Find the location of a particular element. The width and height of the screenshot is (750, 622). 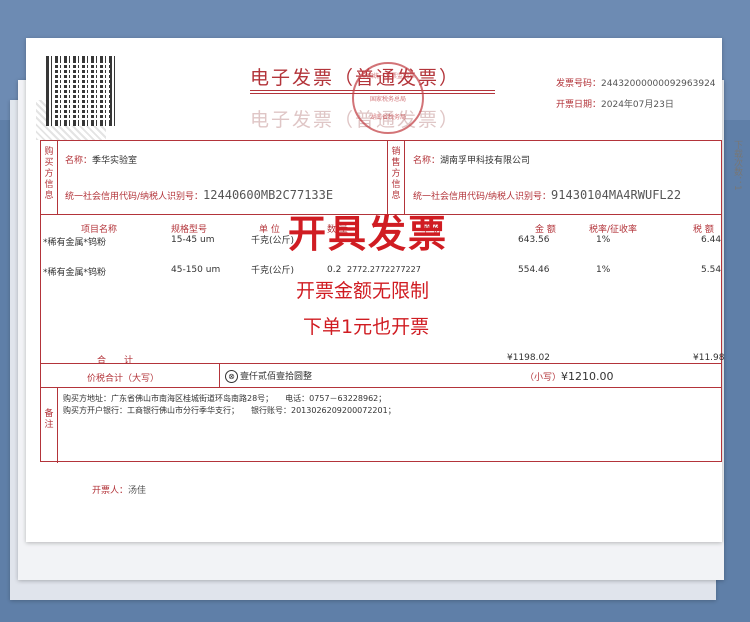

promo-line-1: 开票金额无限制 is located at coordinates (363, 291).